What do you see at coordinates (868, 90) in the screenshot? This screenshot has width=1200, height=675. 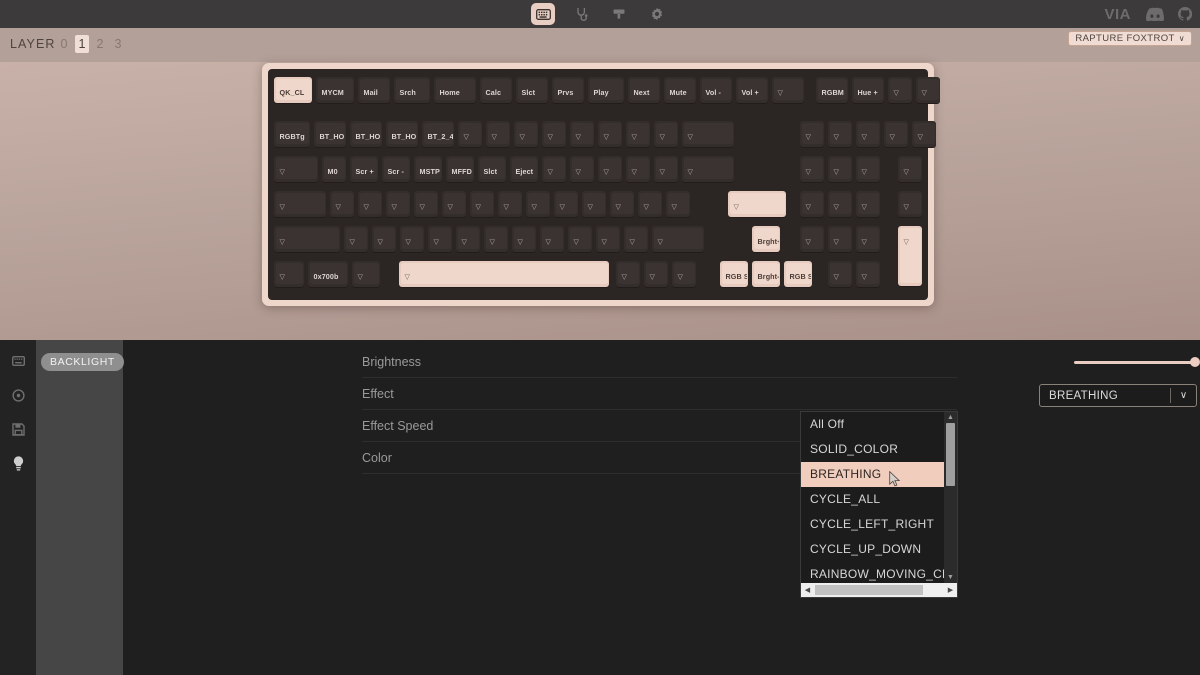 I see `keyboard-key: Hue +` at bounding box center [868, 90].